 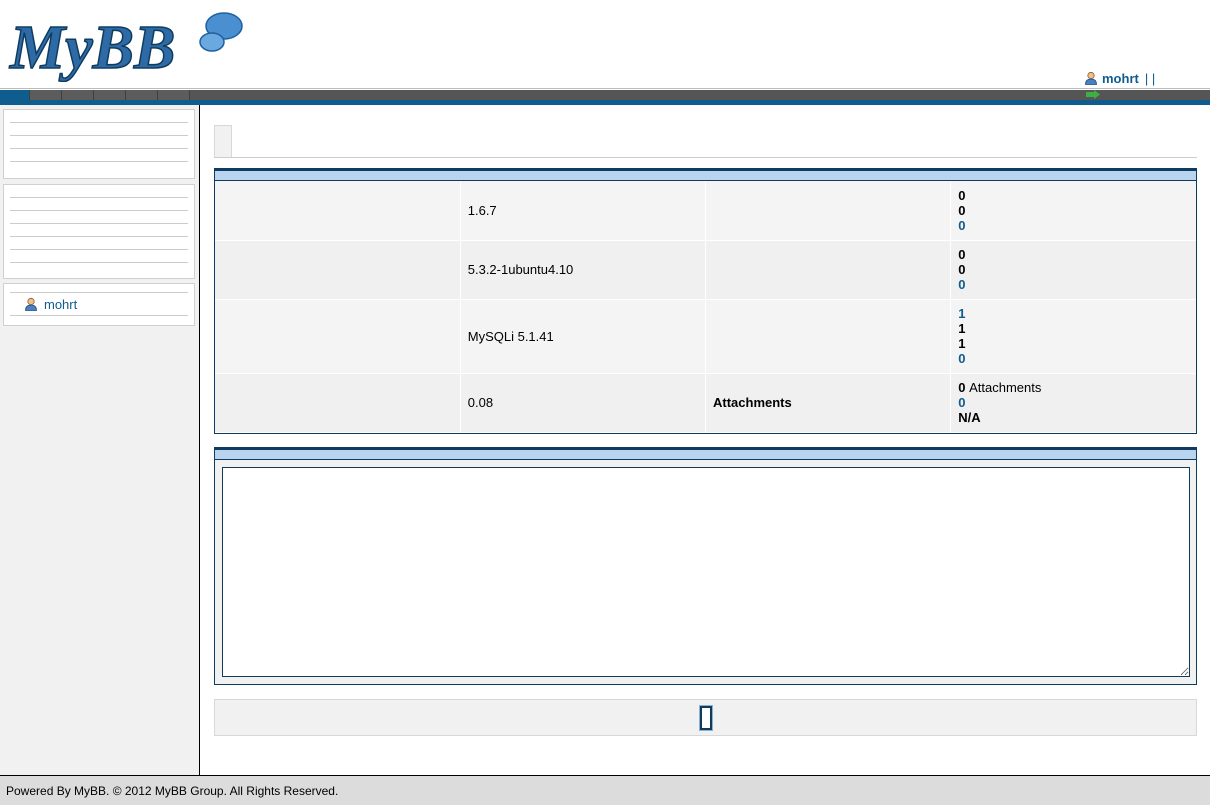 I want to click on table-cell-label: Attachments, so click(x=828, y=403).